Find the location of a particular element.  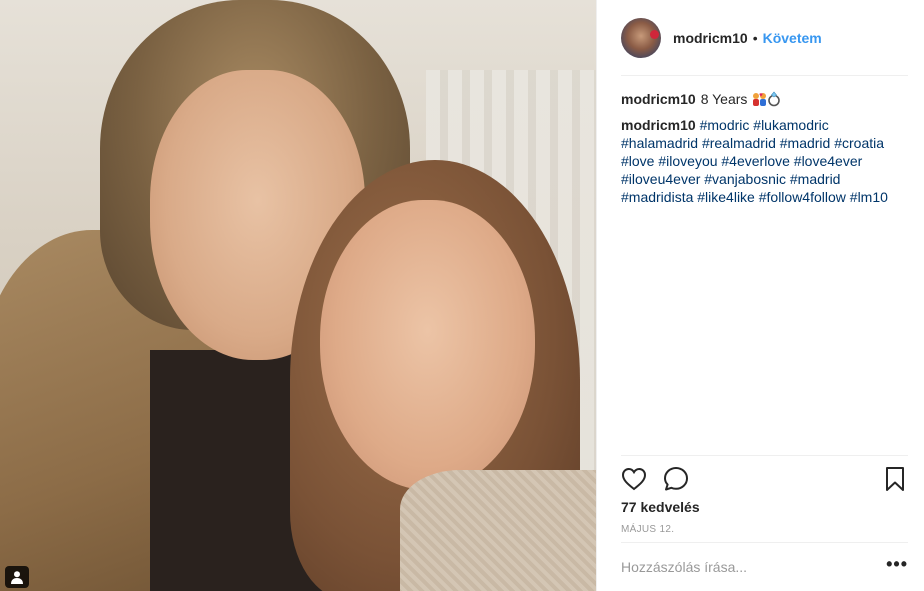

like-button is located at coordinates (634, 479).